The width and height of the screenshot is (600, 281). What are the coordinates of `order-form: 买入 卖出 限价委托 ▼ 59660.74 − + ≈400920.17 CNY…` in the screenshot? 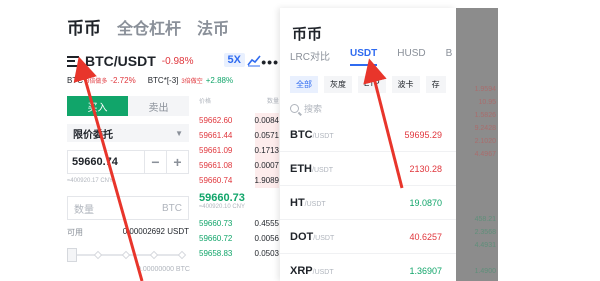 It's located at (128, 181).